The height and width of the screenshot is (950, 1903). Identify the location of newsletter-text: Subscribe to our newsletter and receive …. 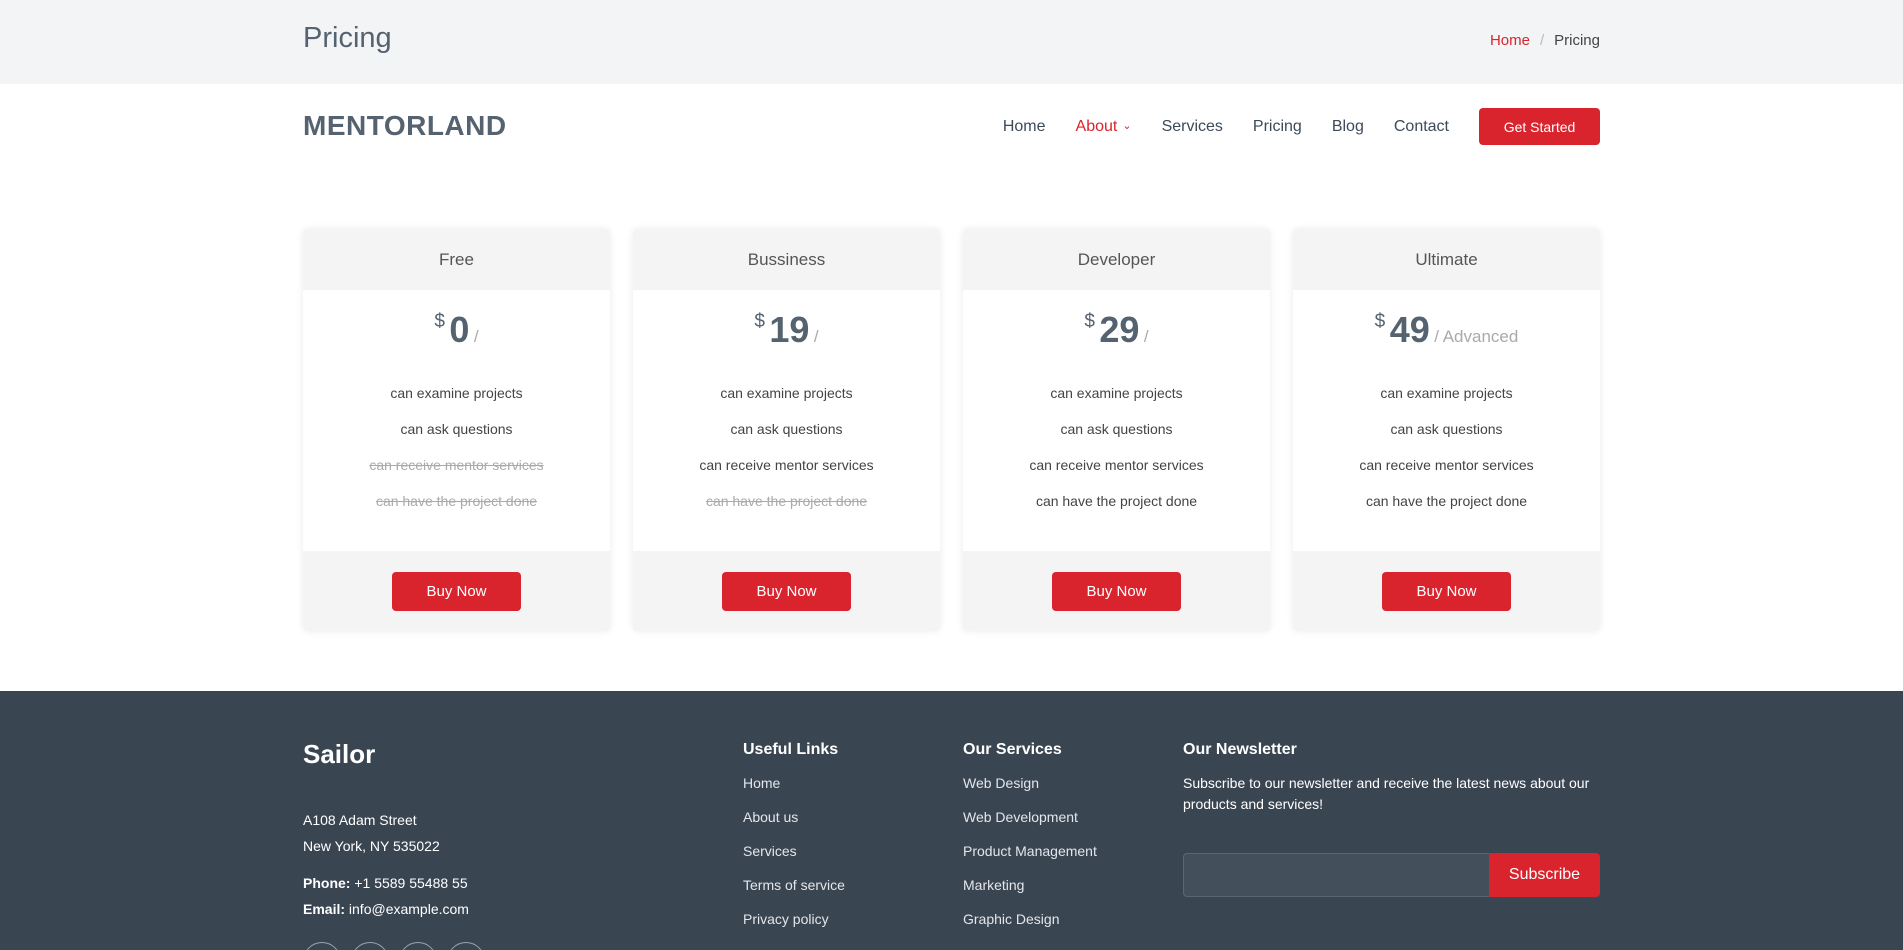
(1386, 793).